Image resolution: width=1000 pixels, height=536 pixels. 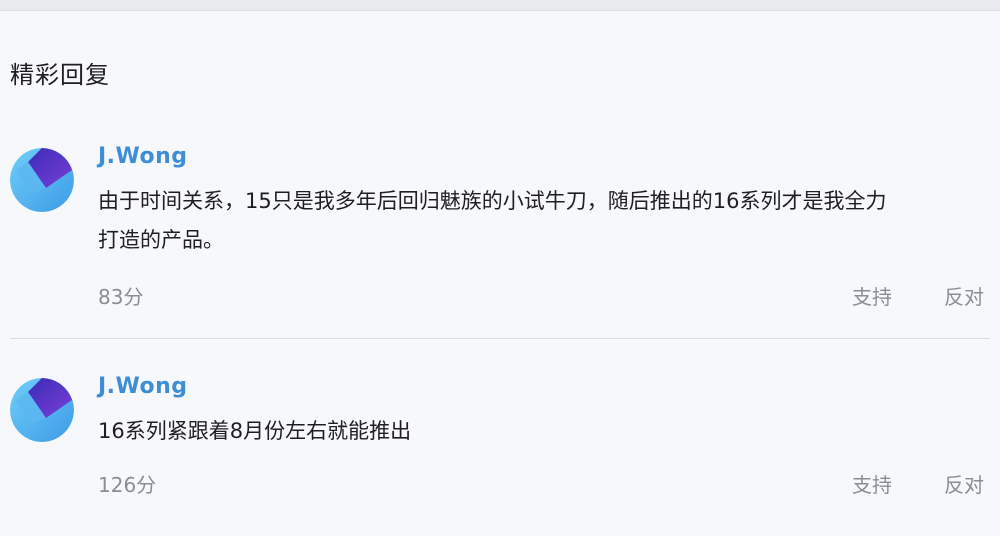 I want to click on comment-text-line: 16系列紧跟着8月份左右就能推出, so click(x=255, y=431).